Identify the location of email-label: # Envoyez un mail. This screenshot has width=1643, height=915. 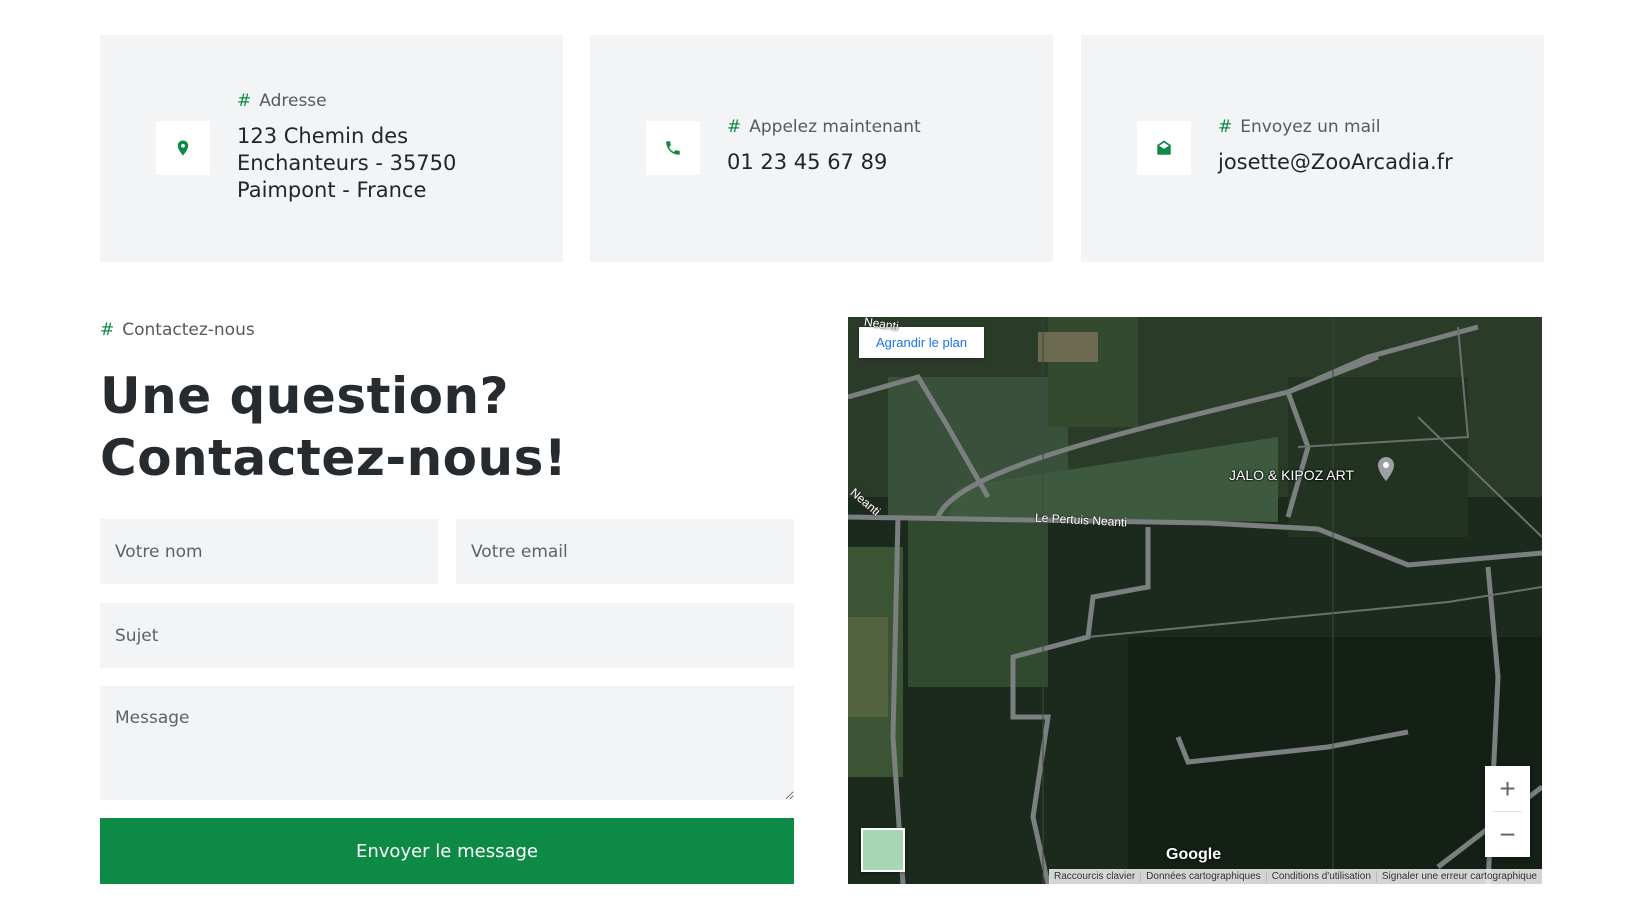
(1335, 127).